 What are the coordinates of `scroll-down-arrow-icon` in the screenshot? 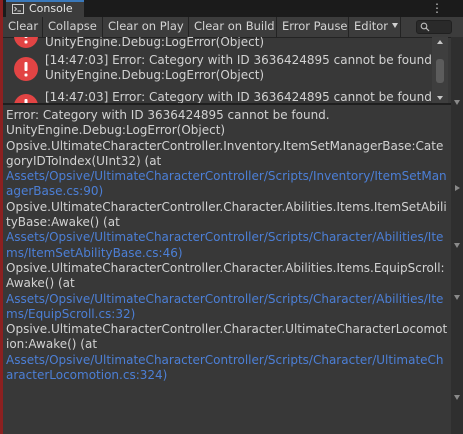 It's located at (440, 98).